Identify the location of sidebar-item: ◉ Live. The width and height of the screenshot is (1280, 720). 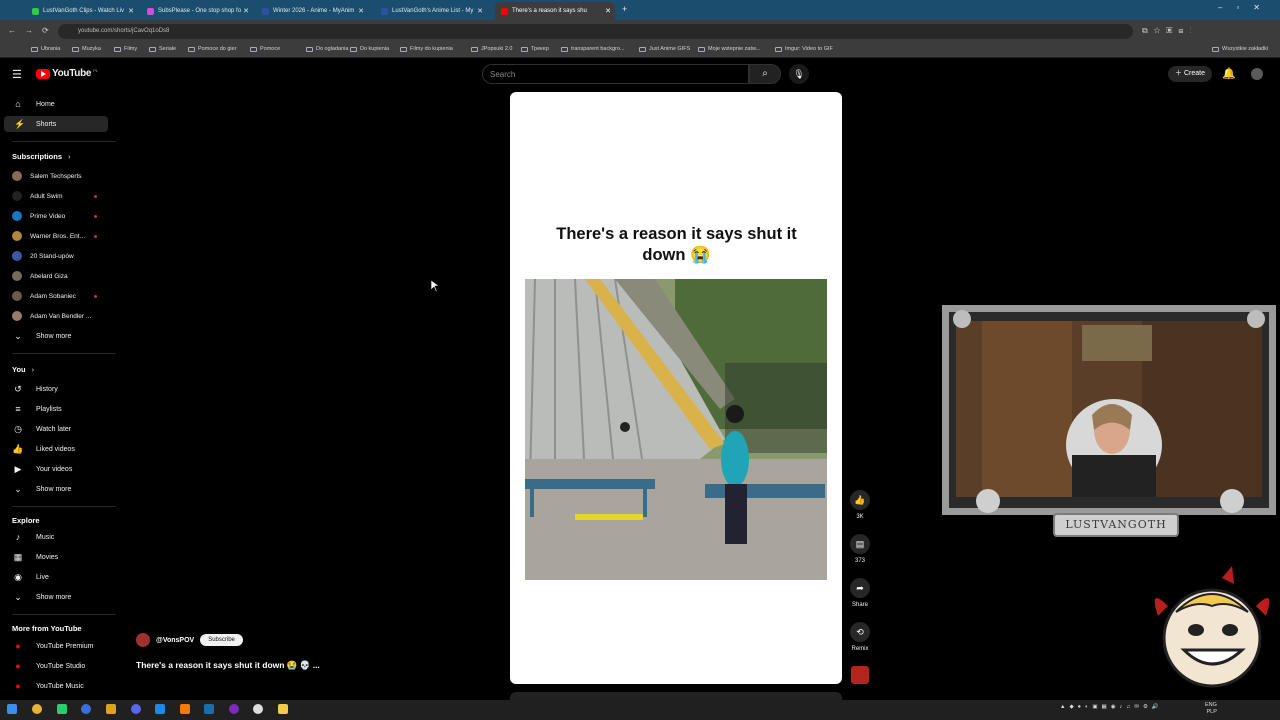
(54, 577).